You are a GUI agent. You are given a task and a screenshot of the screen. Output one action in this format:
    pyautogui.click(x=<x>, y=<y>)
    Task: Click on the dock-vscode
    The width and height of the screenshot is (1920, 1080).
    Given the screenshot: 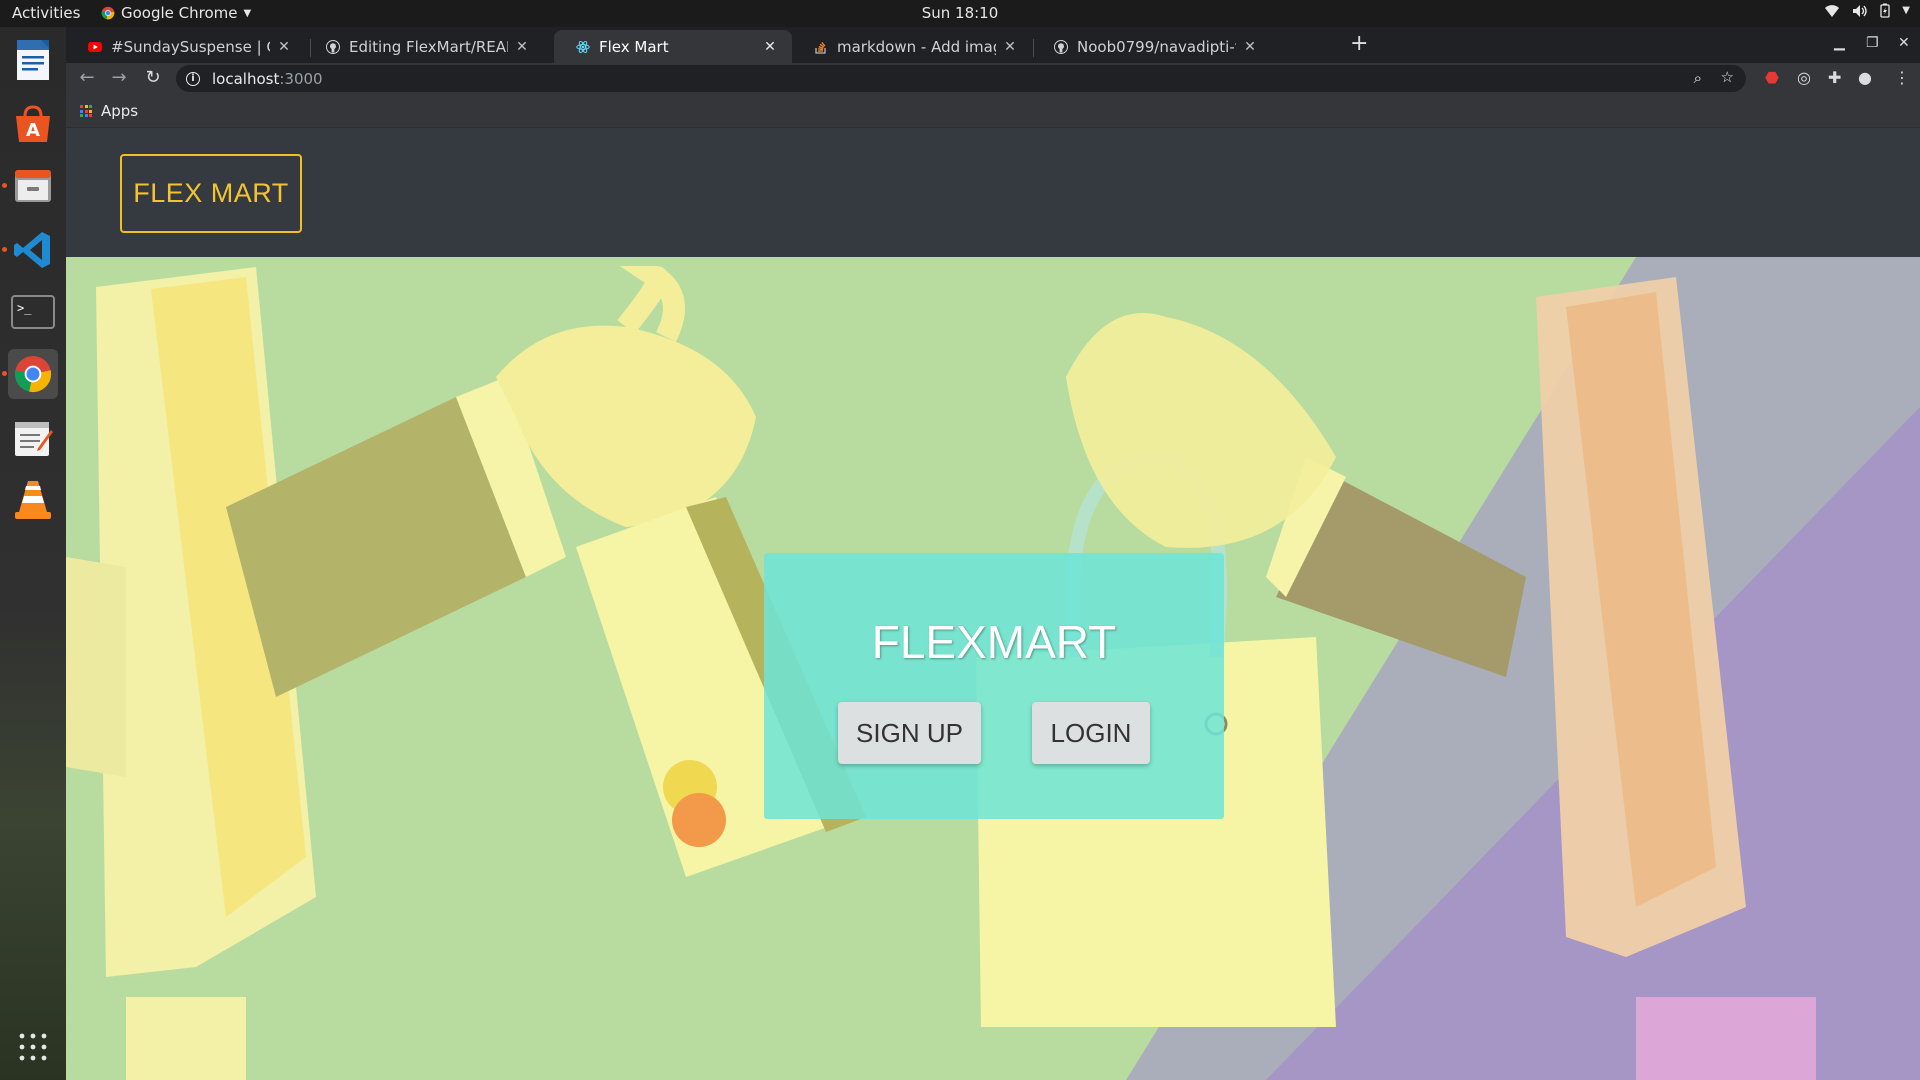 What is the action you would take?
    pyautogui.click(x=30, y=250)
    